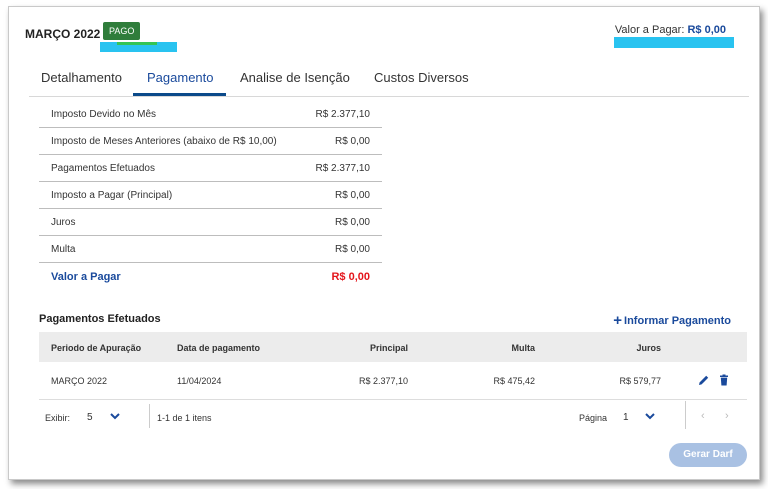  Describe the element at coordinates (393, 415) in the screenshot. I see `pagination-bar: Exibir: 5 1-1 de 1 itens Página 1 ‹ ›` at that location.